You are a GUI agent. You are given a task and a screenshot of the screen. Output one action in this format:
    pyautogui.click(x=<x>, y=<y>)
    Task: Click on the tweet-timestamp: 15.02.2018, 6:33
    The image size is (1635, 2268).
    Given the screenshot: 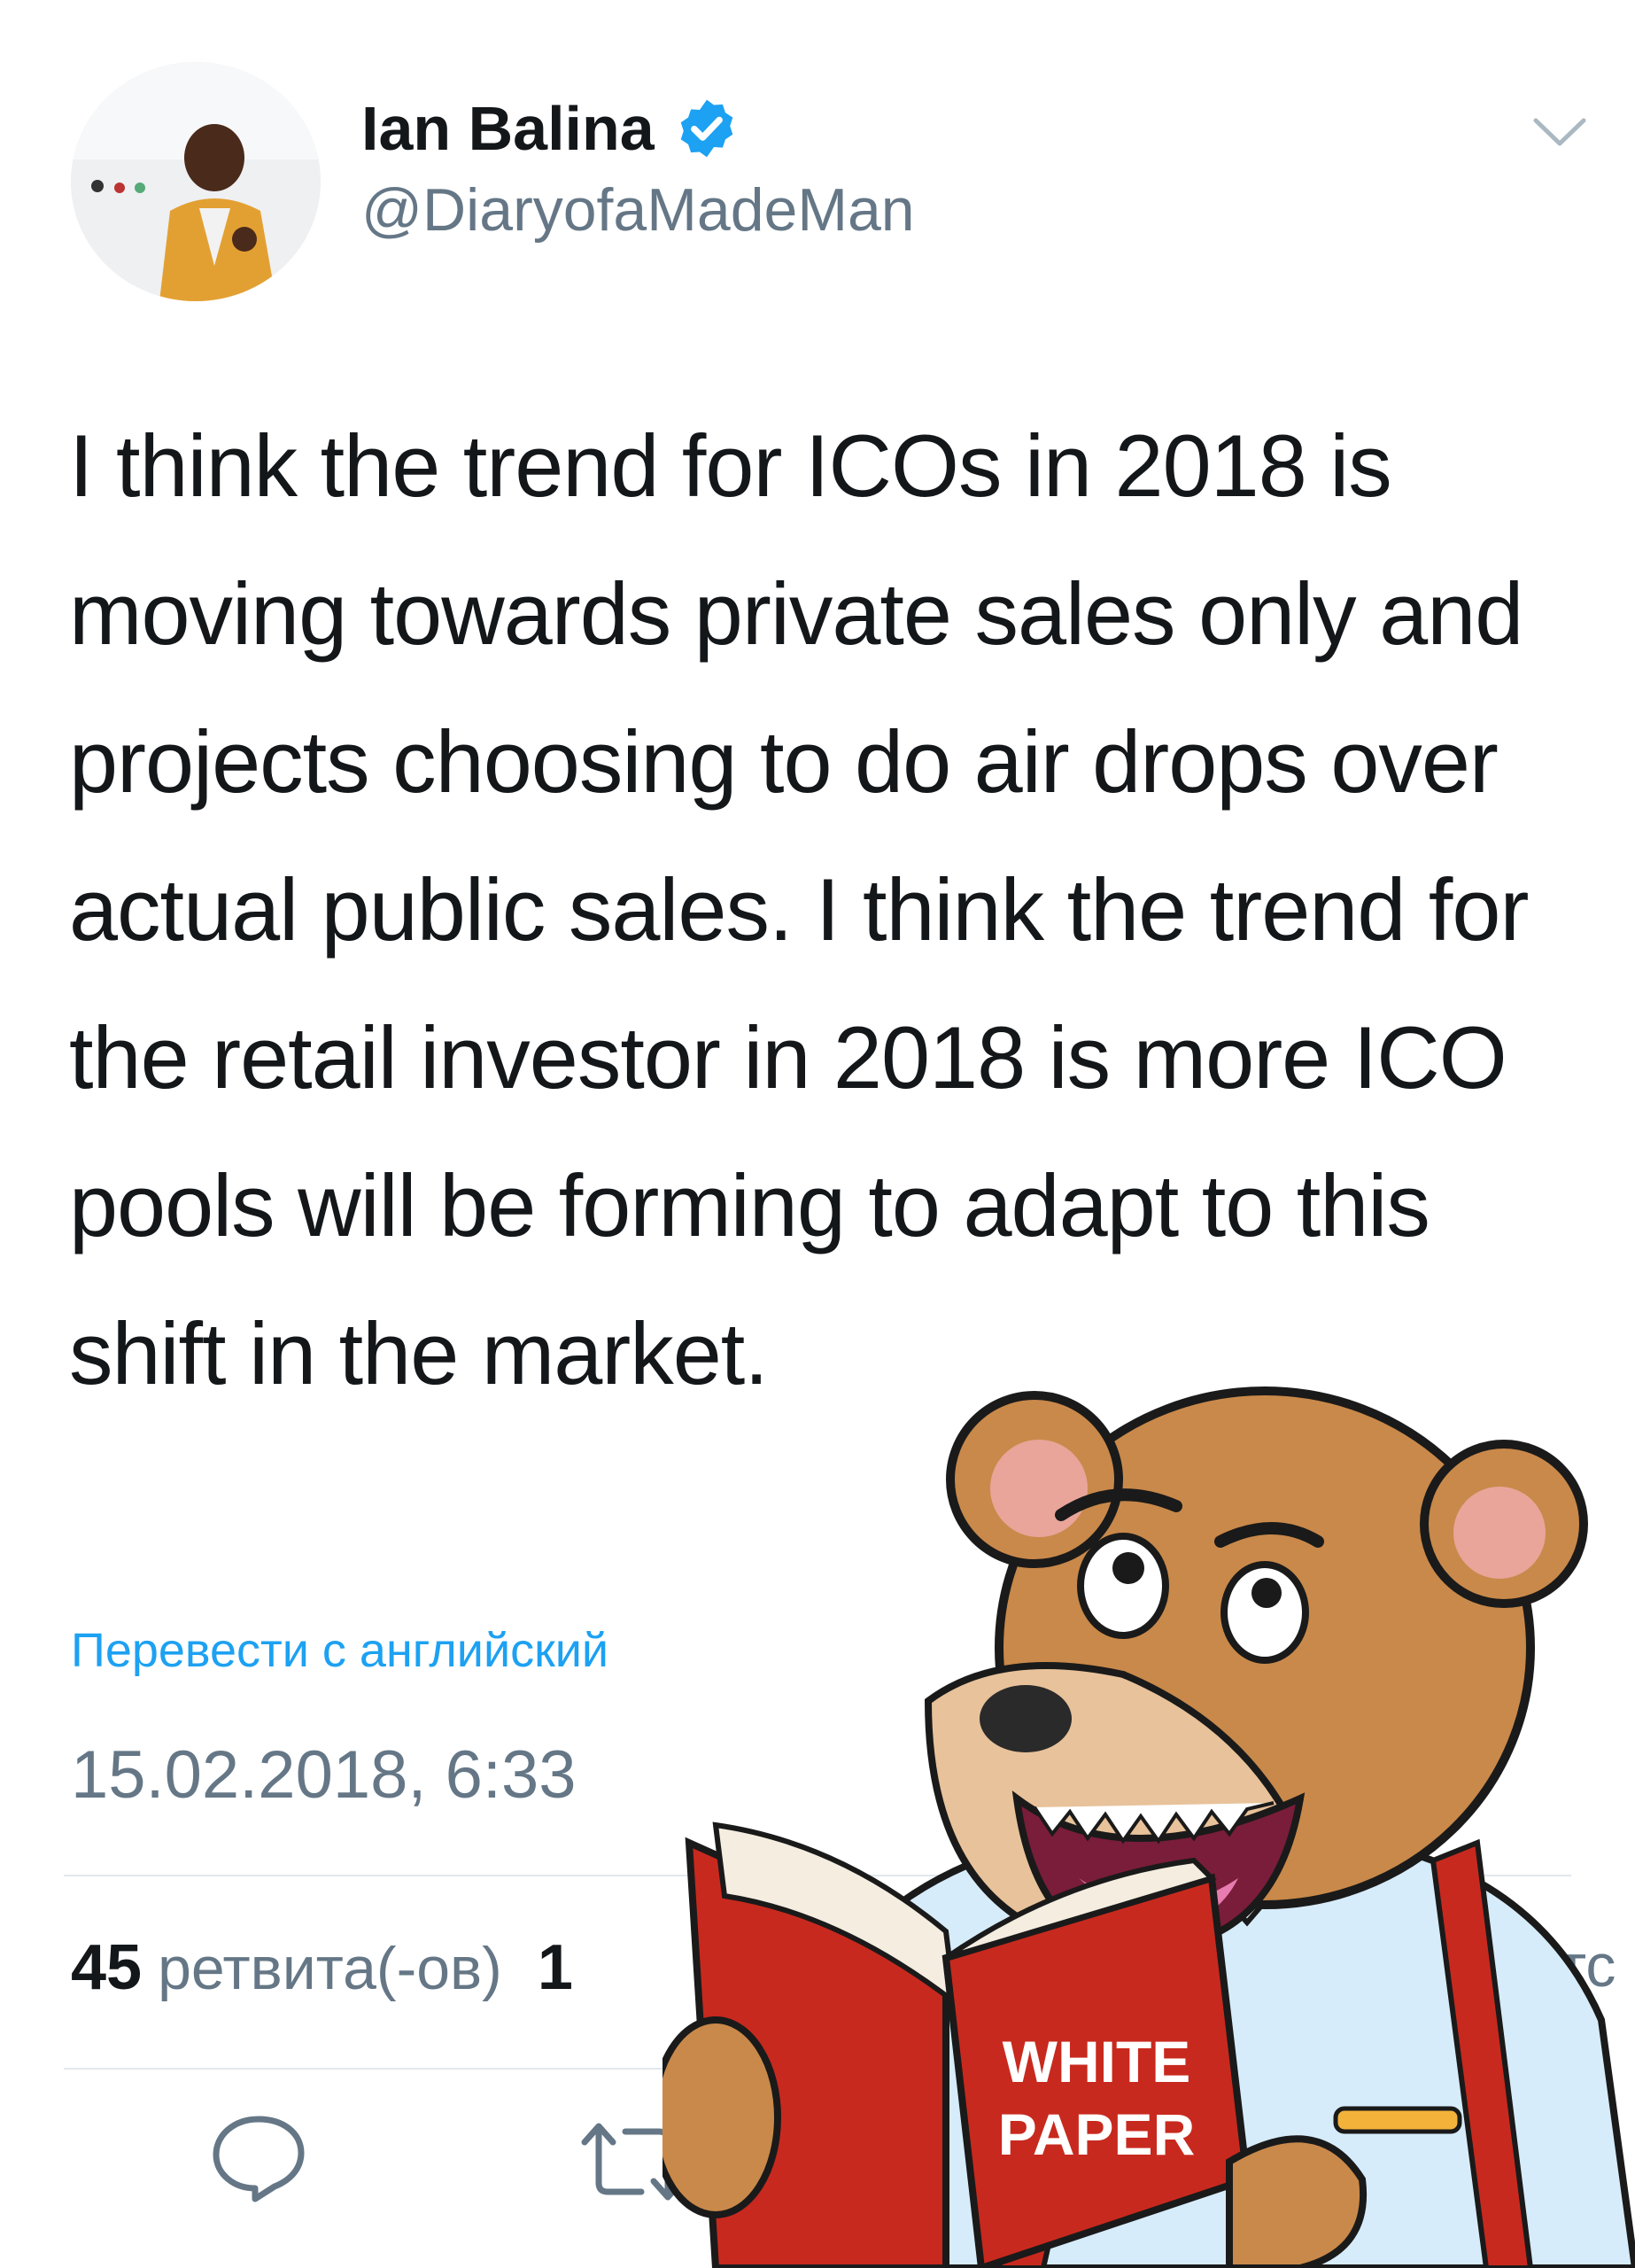 What is the action you would take?
    pyautogui.click(x=324, y=1775)
    